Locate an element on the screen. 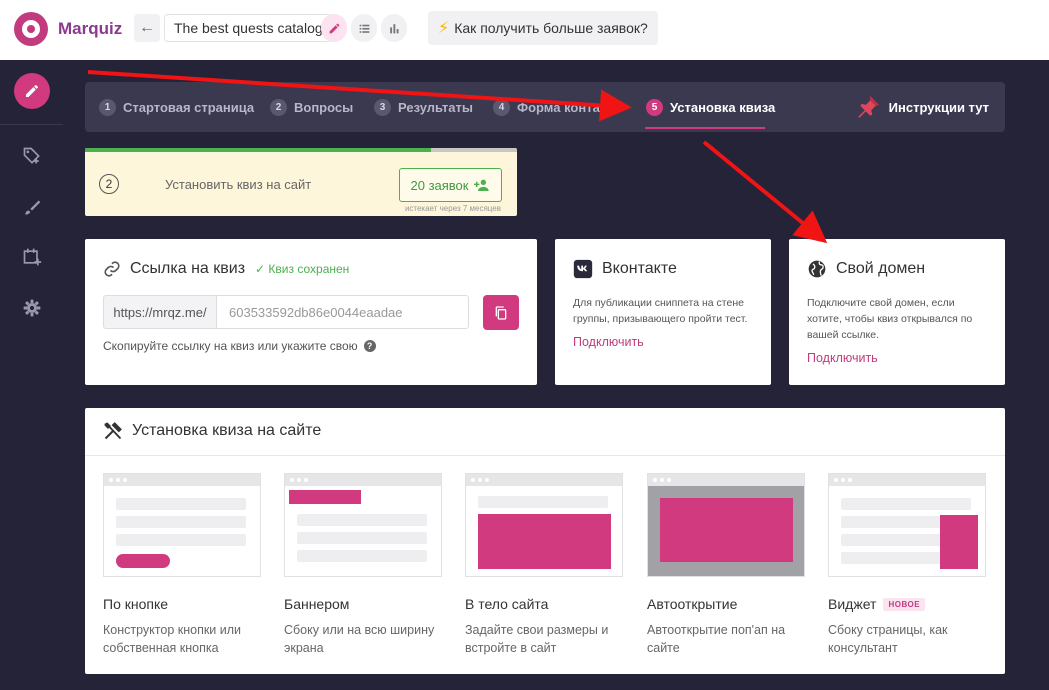 The image size is (1049, 690). install-title: Установка квиза на сайте is located at coordinates (212, 431).